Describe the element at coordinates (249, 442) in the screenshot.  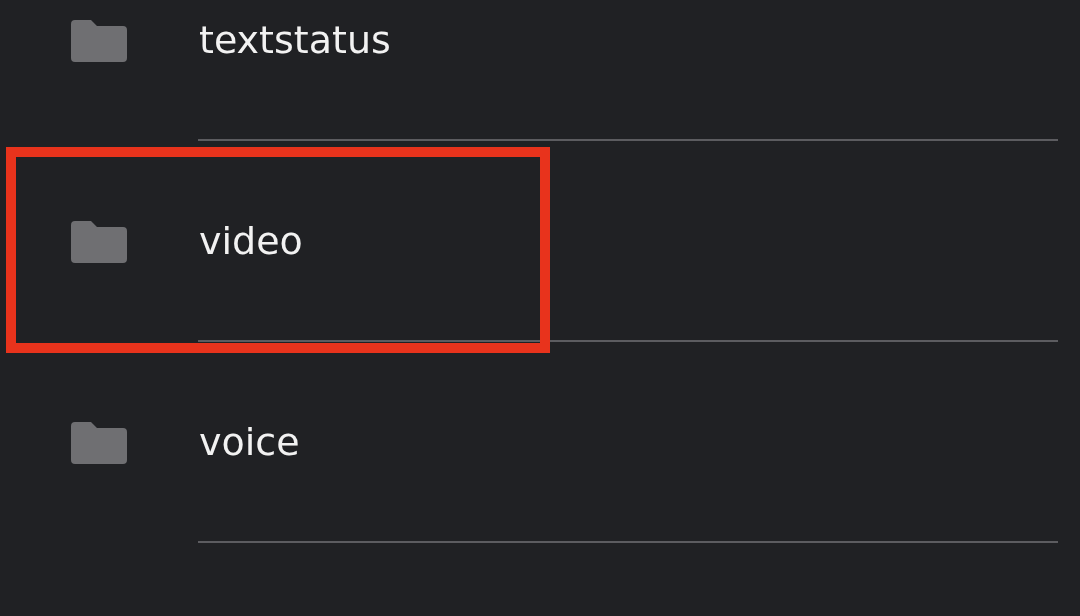
I see `folder-name: voice` at that location.